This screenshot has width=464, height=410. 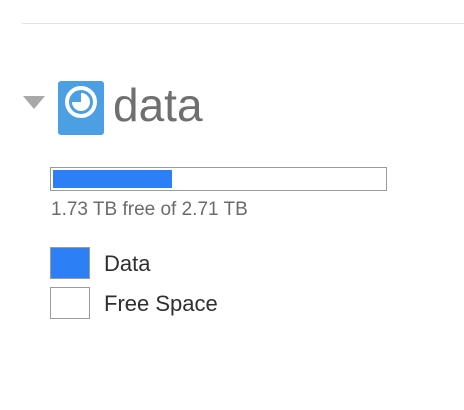 I want to click on capacity-text: 1.73 TB free of 2.71 TB, so click(x=149, y=209).